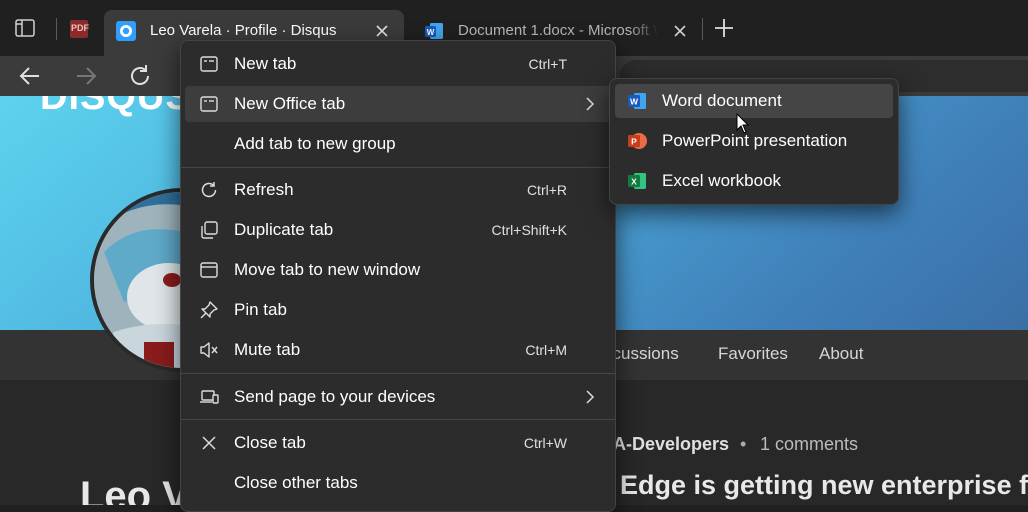 This screenshot has height=512, width=1028. I want to click on menu-item-move-to-new-window: Move tab to new window, so click(398, 270).